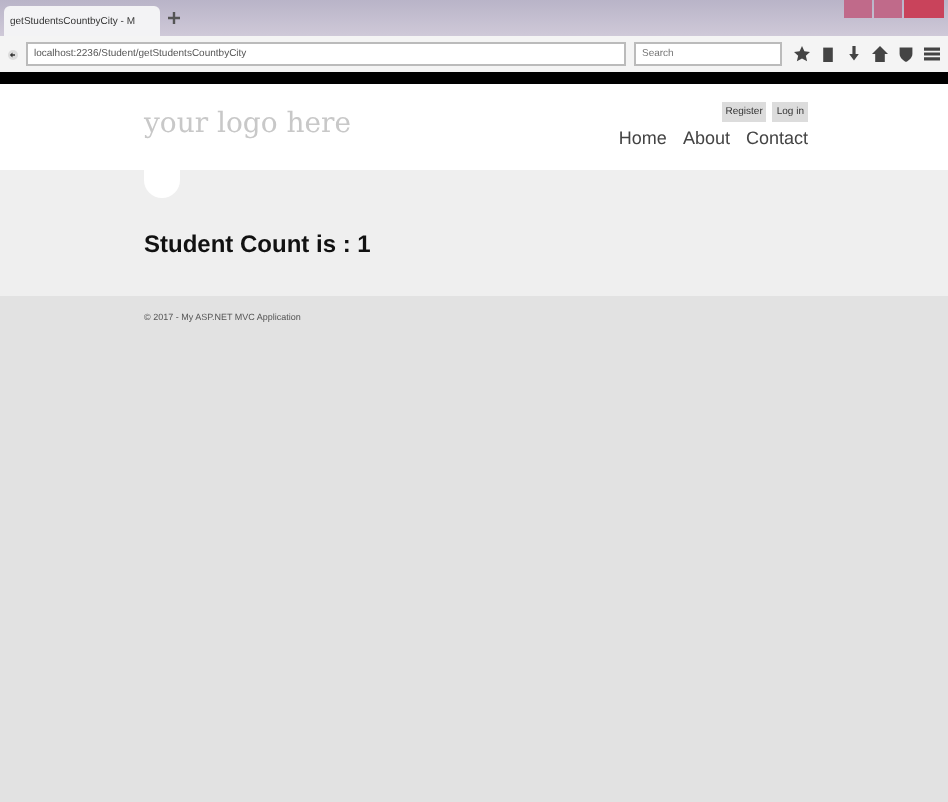 Image resolution: width=948 pixels, height=802 pixels. What do you see at coordinates (932, 54) in the screenshot?
I see `menu-icon` at bounding box center [932, 54].